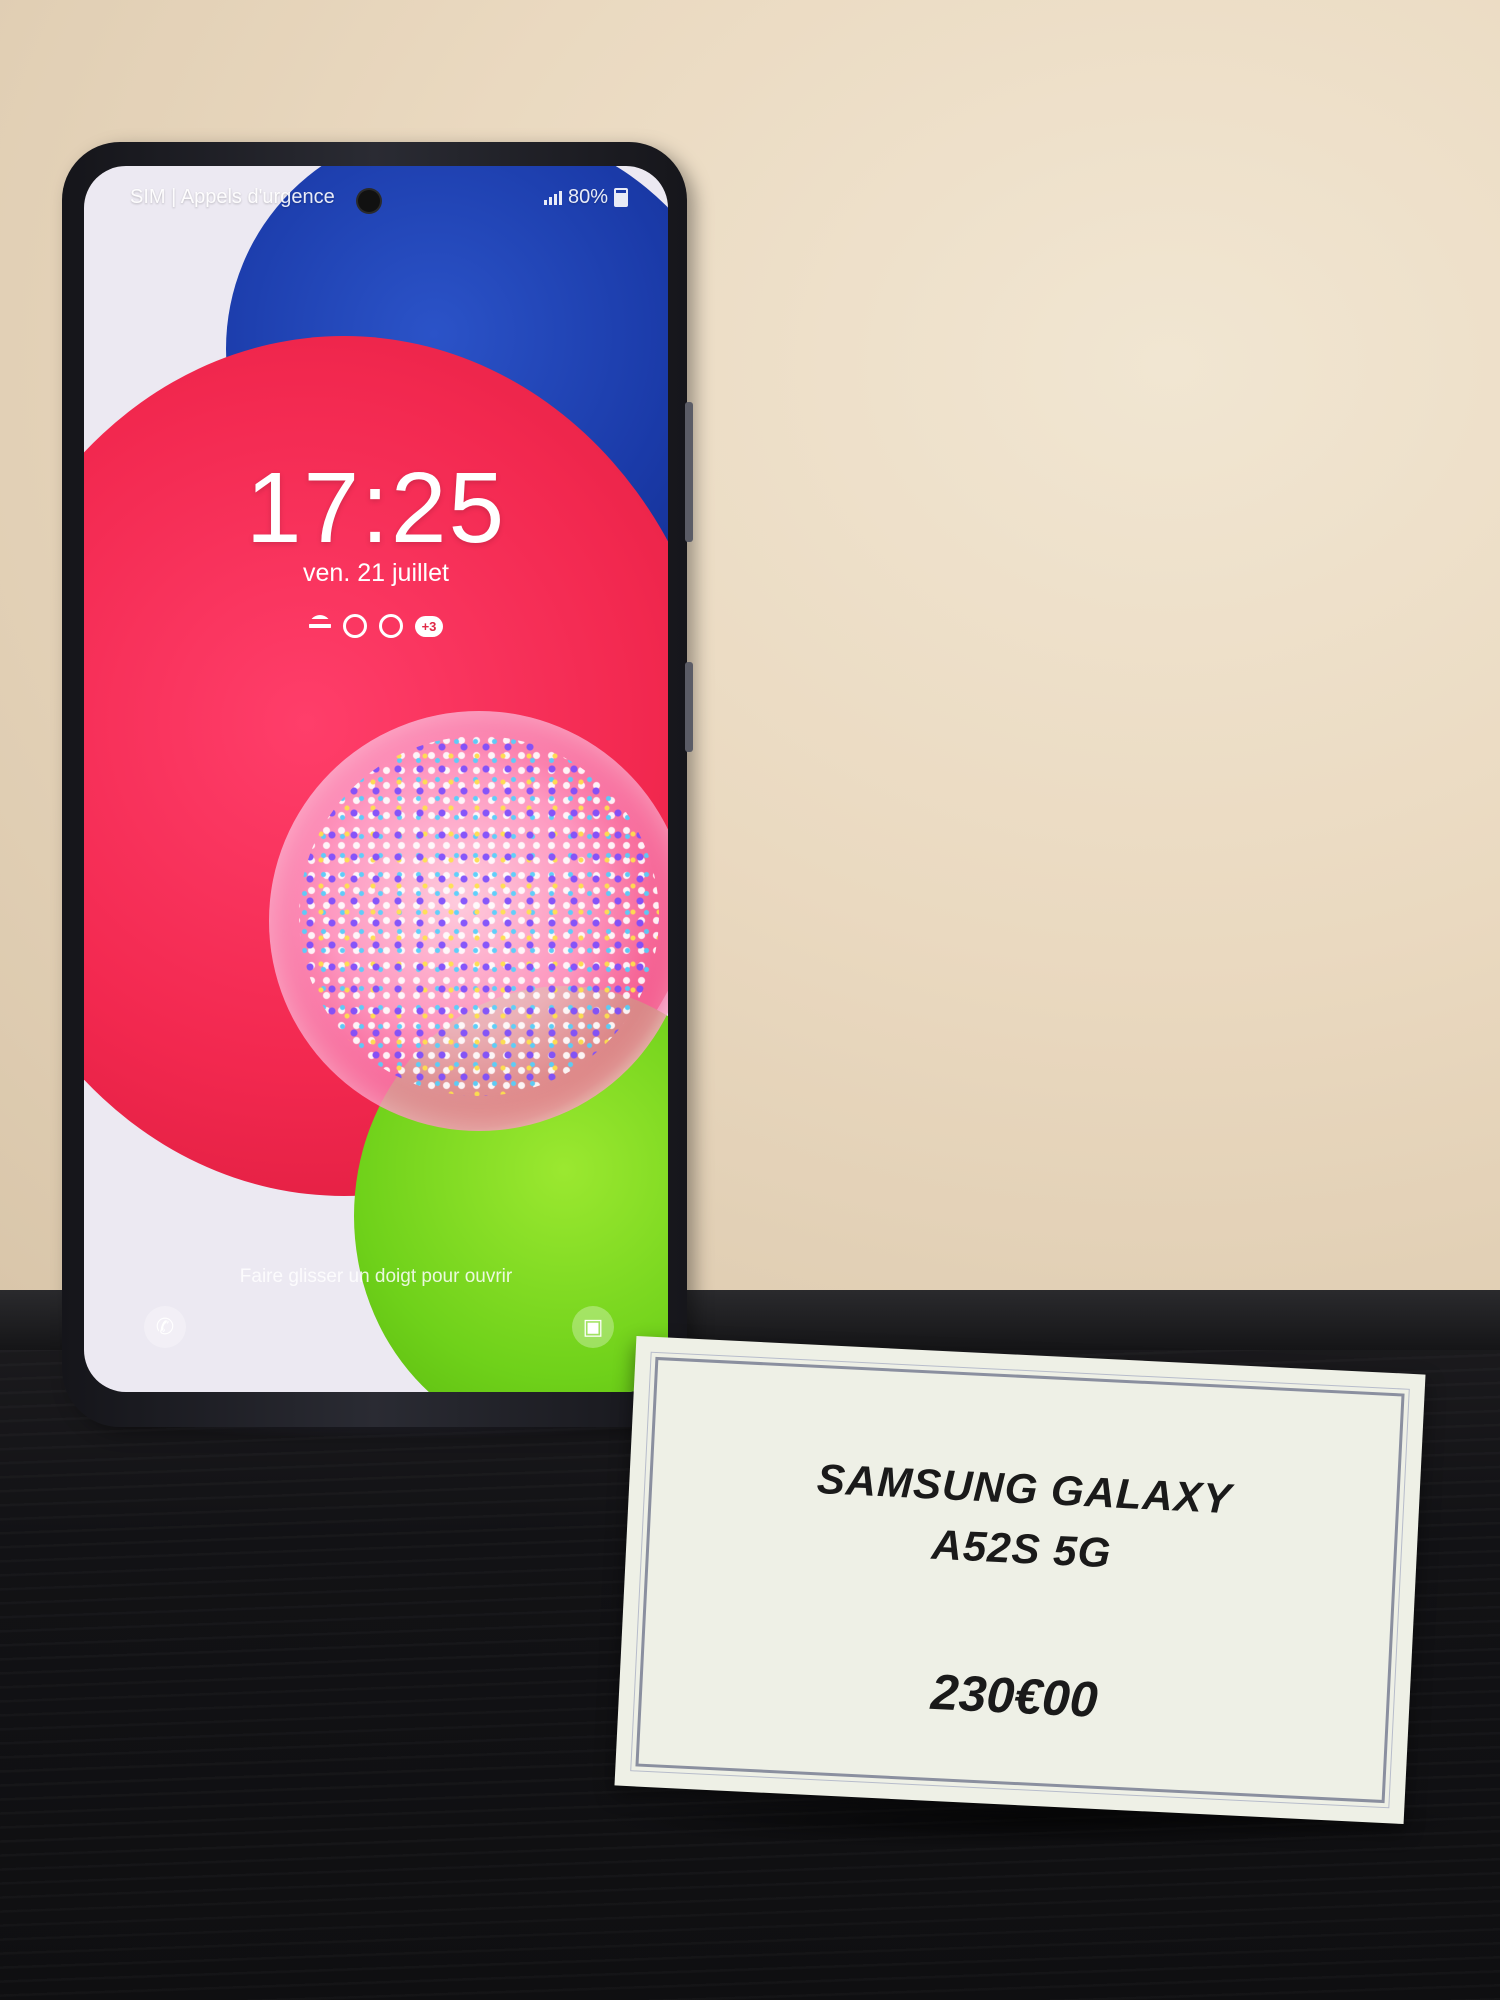 This screenshot has width=1500, height=2000. What do you see at coordinates (319, 626) in the screenshot?
I see `notification-app-icon` at bounding box center [319, 626].